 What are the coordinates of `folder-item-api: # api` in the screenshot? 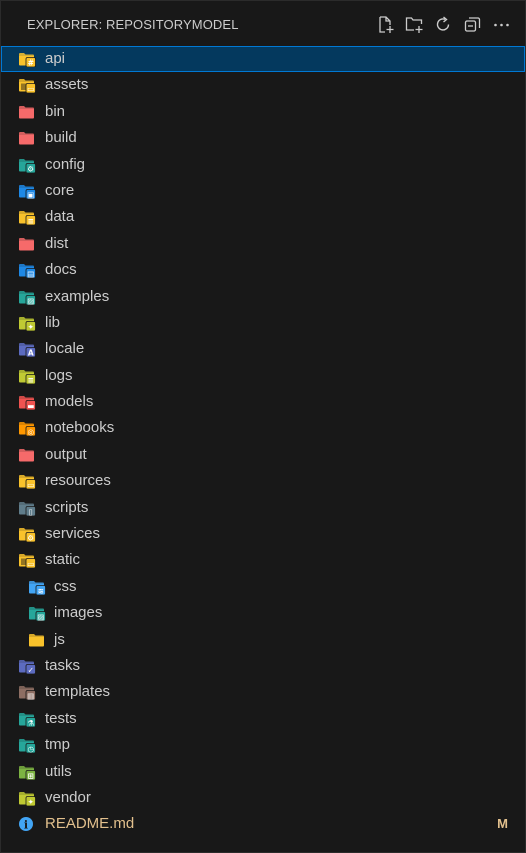 It's located at (263, 59).